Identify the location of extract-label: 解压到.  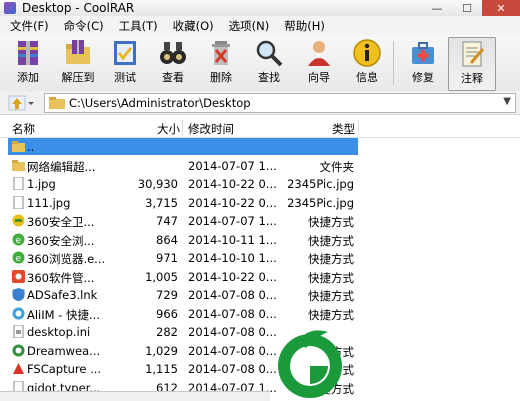
(78, 77).